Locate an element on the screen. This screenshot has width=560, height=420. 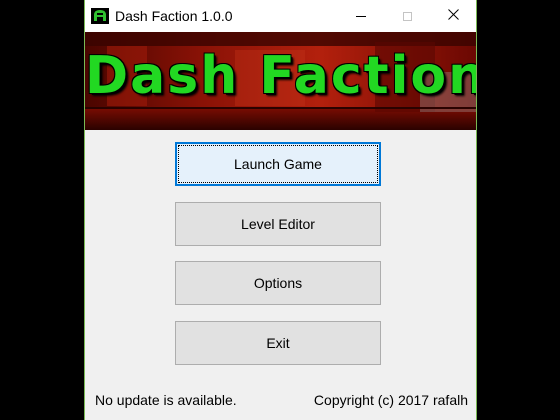
maximize-button is located at coordinates (407, 16).